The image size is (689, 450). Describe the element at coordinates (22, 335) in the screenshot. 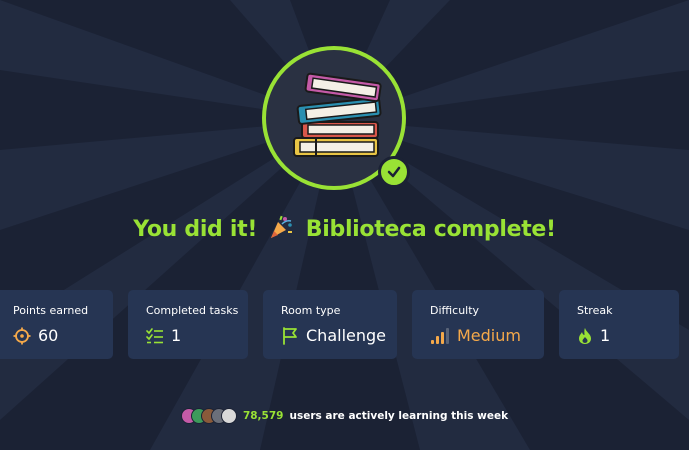

I see `target-icon` at that location.